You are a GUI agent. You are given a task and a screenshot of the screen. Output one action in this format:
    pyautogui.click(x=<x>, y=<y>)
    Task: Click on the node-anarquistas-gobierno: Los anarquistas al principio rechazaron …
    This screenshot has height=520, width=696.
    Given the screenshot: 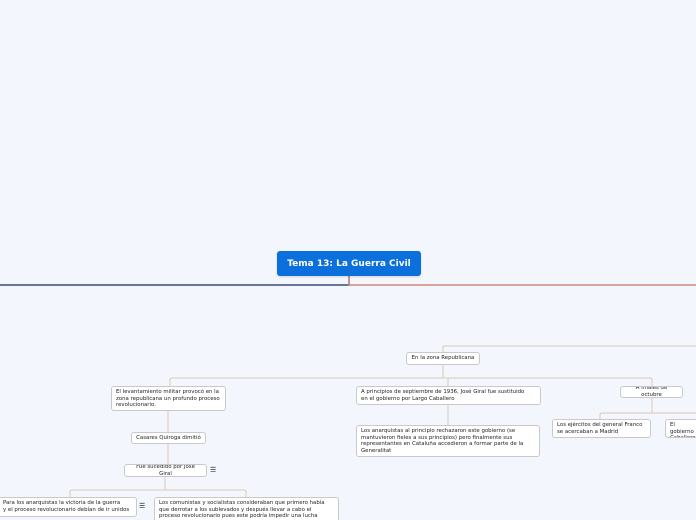 What is the action you would take?
    pyautogui.click(x=448, y=441)
    